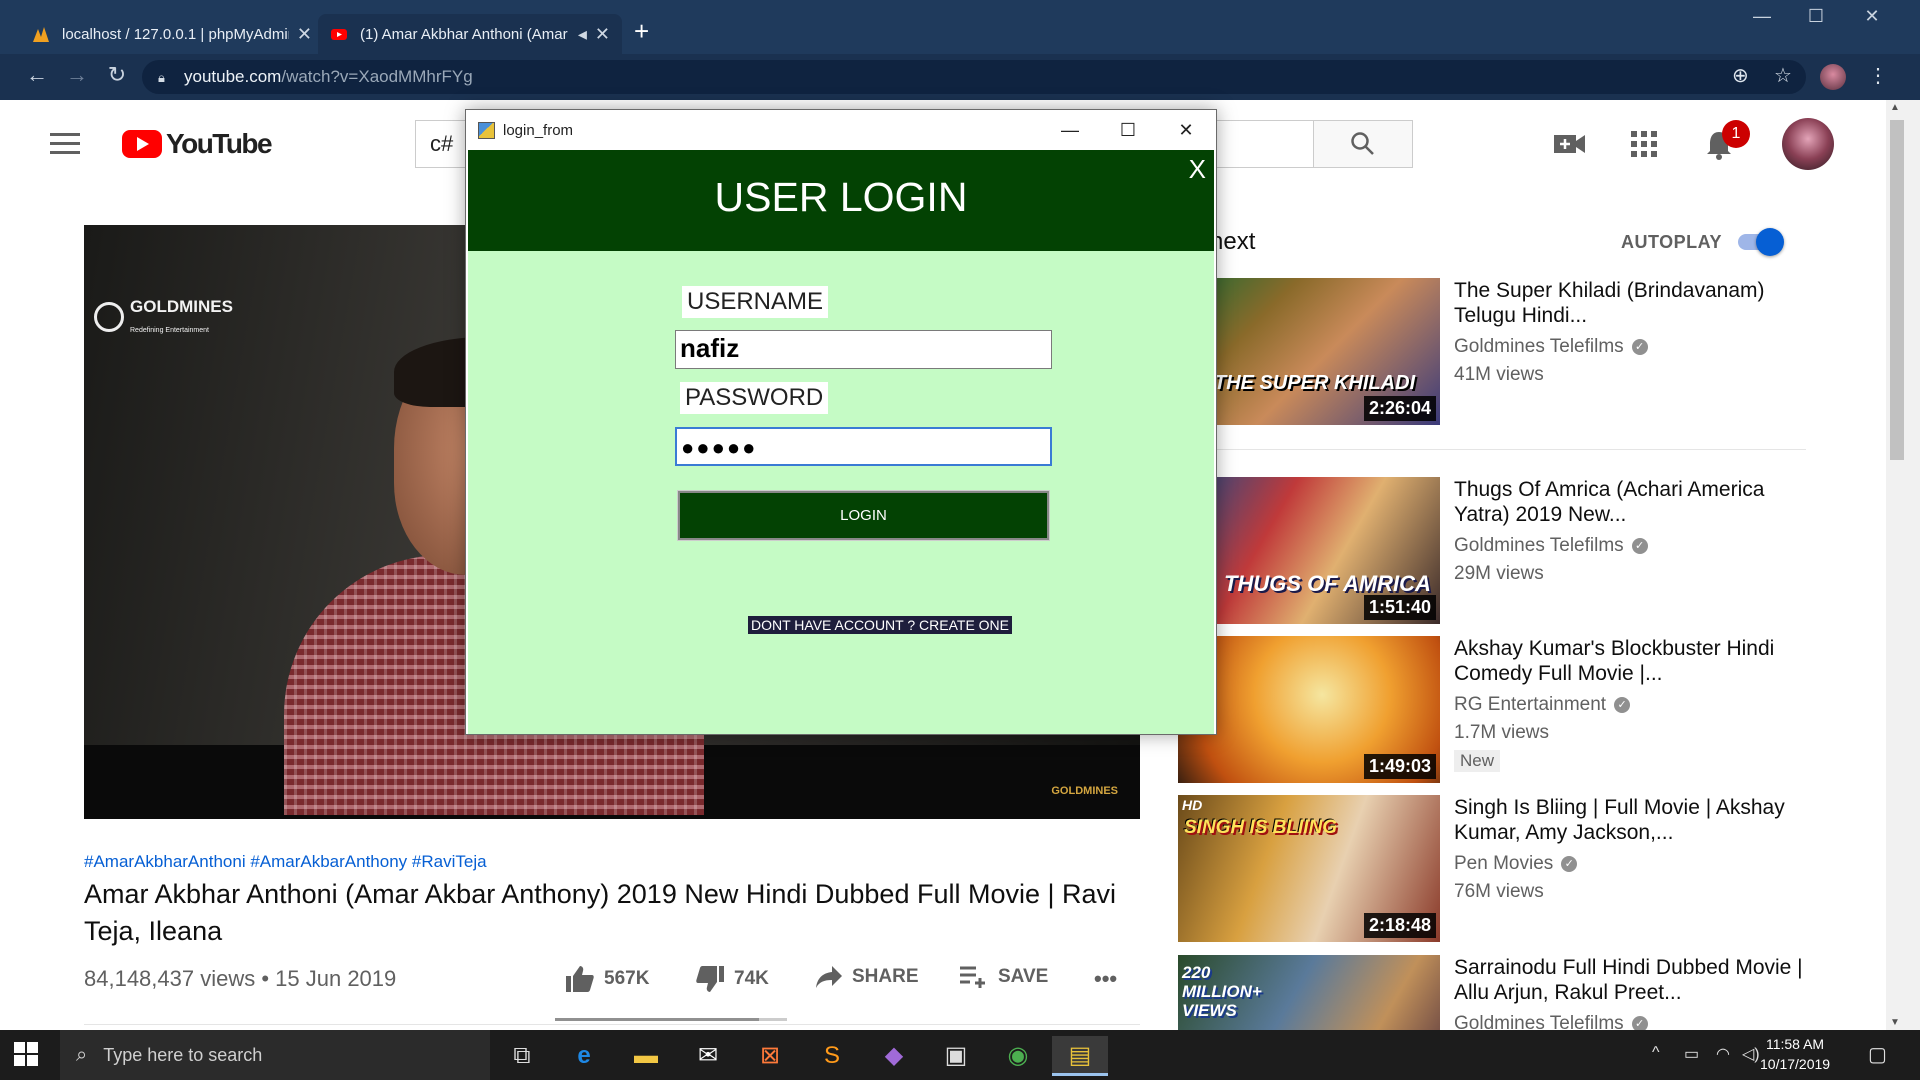 This screenshot has width=1920, height=1080. What do you see at coordinates (646, 1056) in the screenshot?
I see `file-explorer-icon: ▬` at bounding box center [646, 1056].